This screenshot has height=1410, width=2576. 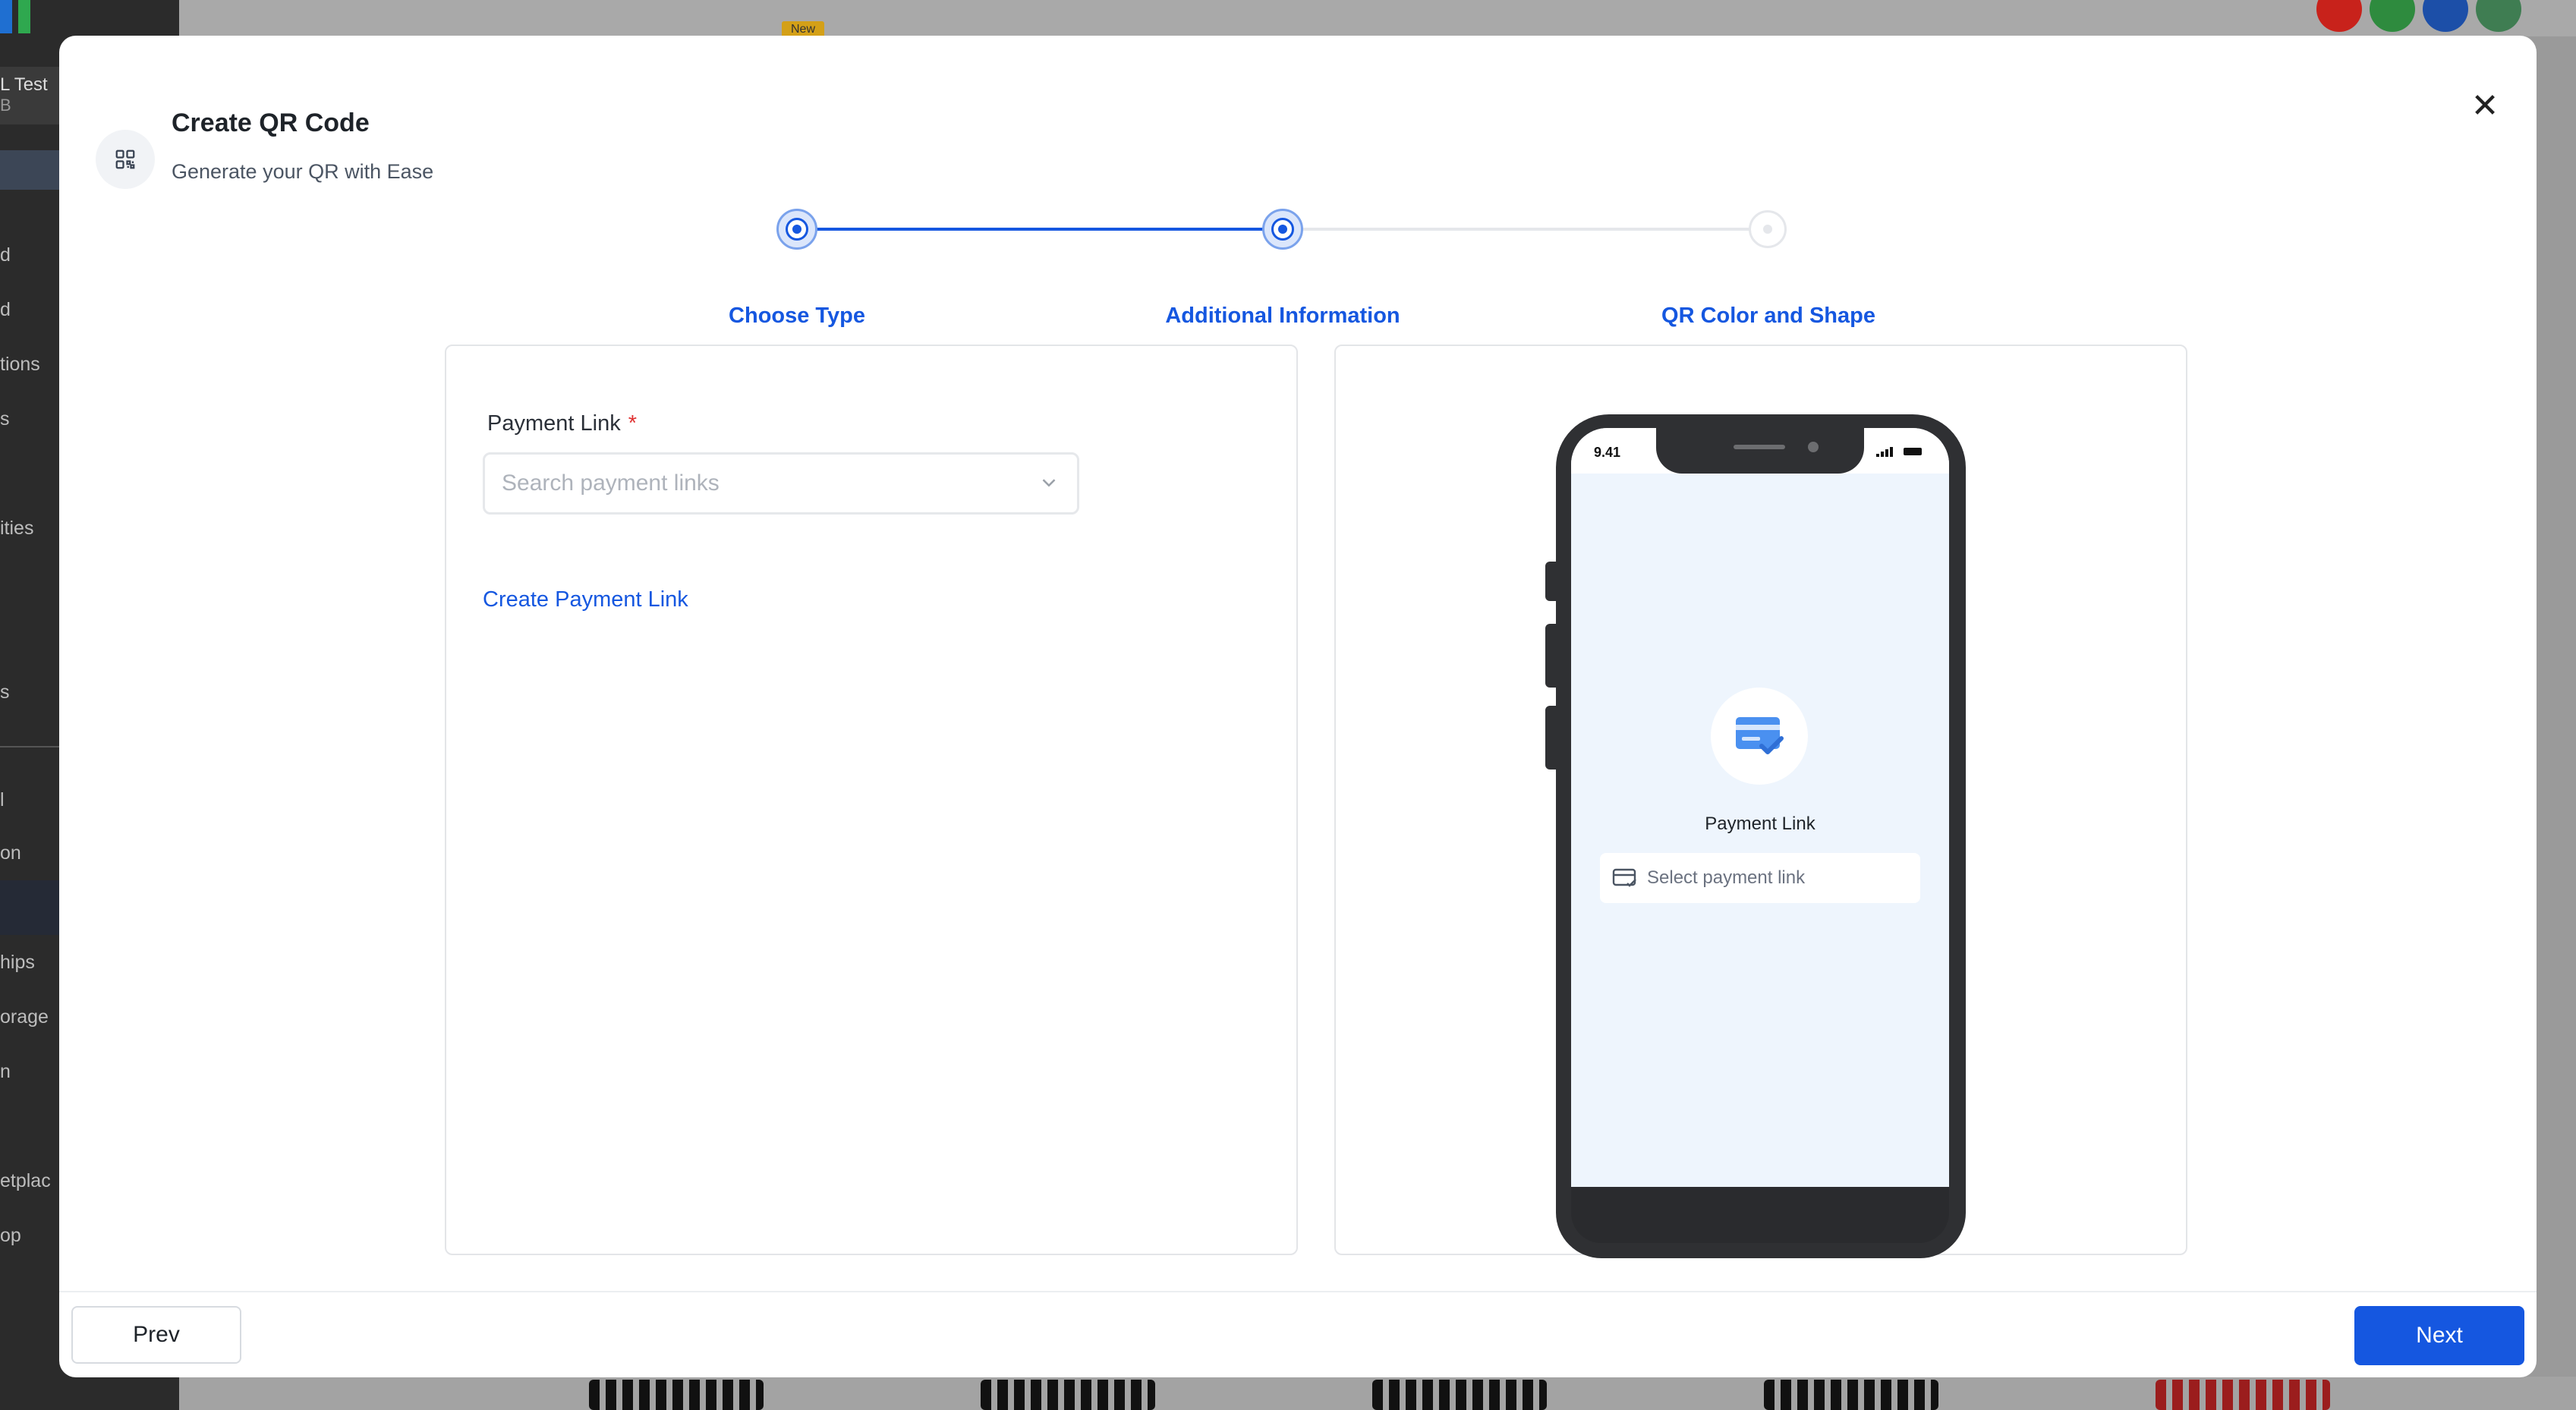 What do you see at coordinates (303, 171) in the screenshot?
I see `modal-subtitle: Generate your QR with Ease` at bounding box center [303, 171].